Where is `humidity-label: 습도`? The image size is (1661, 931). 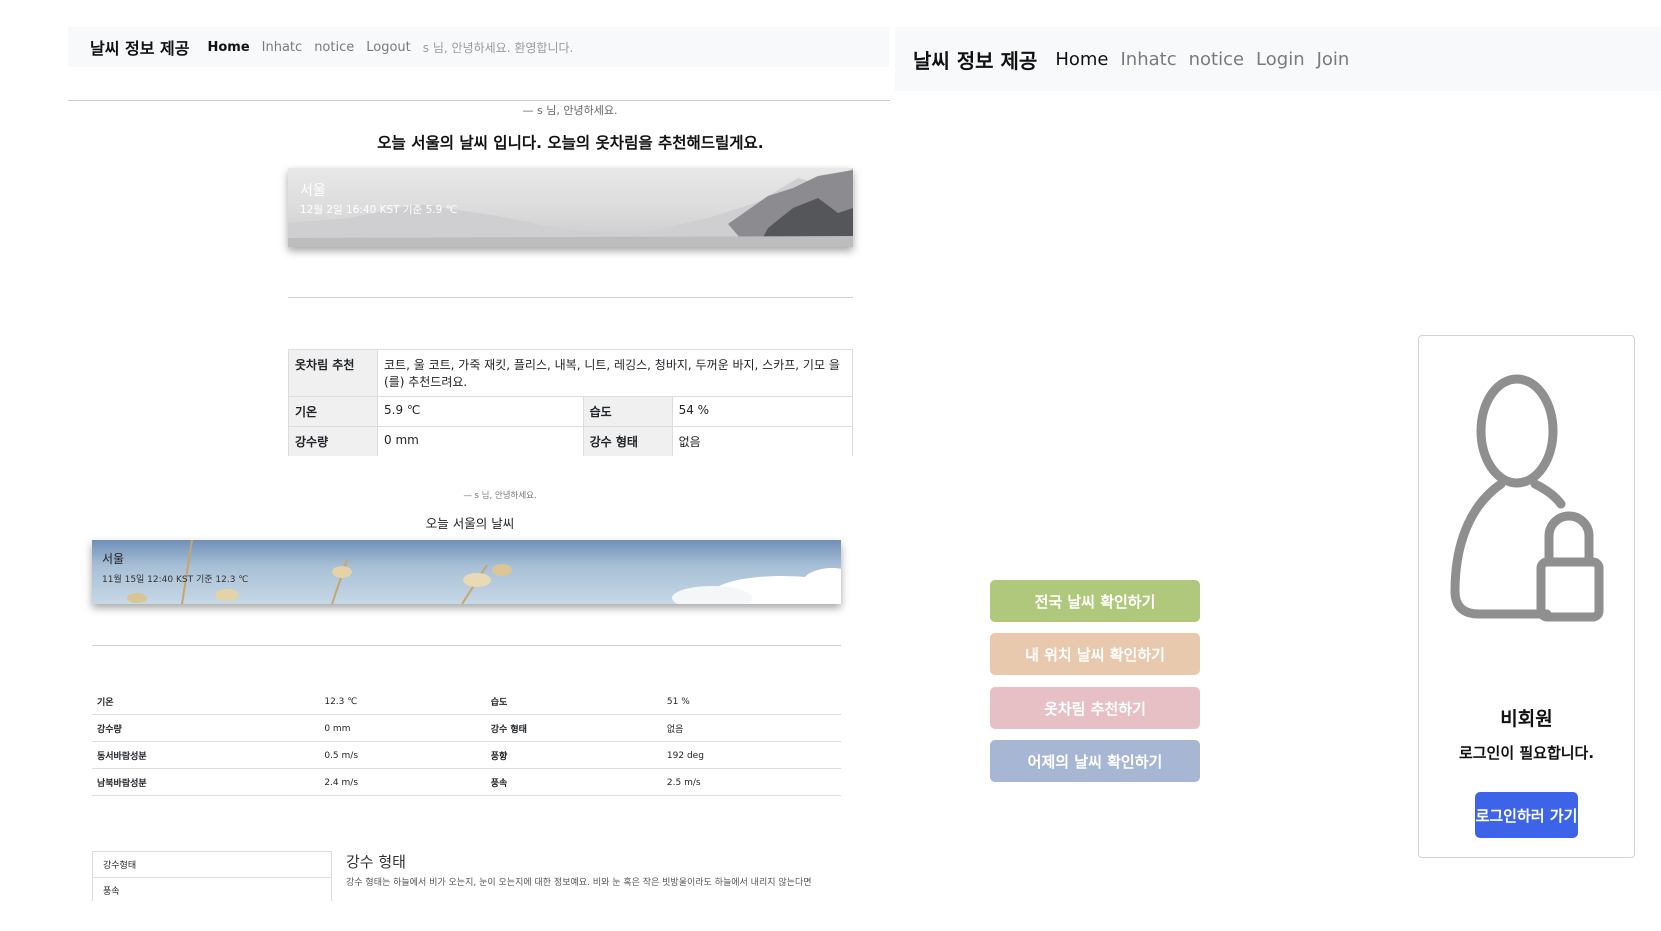
humidity-label: 습도 is located at coordinates (627, 411).